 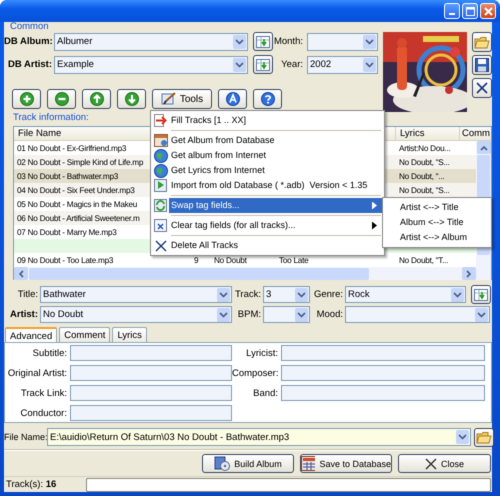 I want to click on table-cell: 9, so click(x=196, y=260).